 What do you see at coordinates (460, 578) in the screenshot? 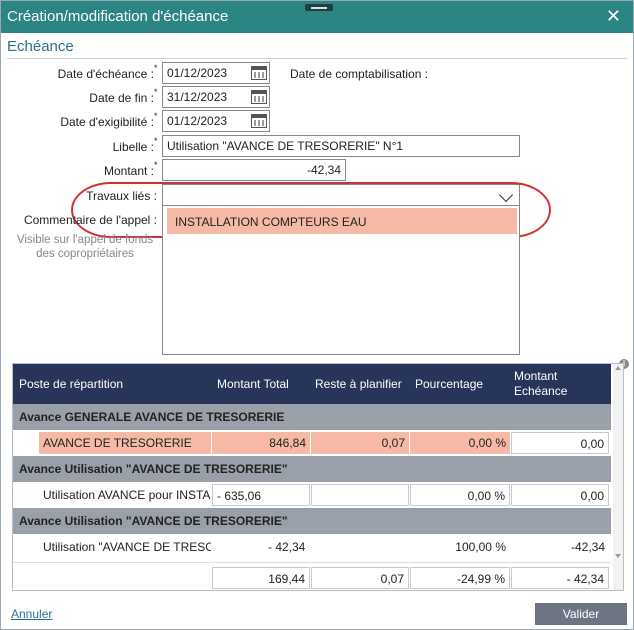
I see `total-pourcentage: -24,99 %` at bounding box center [460, 578].